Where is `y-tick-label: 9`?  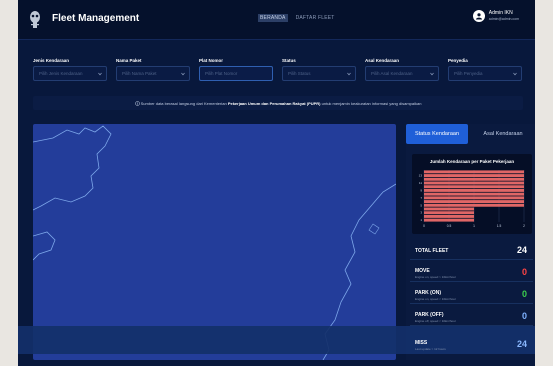 y-tick-label: 9 is located at coordinates (421, 190).